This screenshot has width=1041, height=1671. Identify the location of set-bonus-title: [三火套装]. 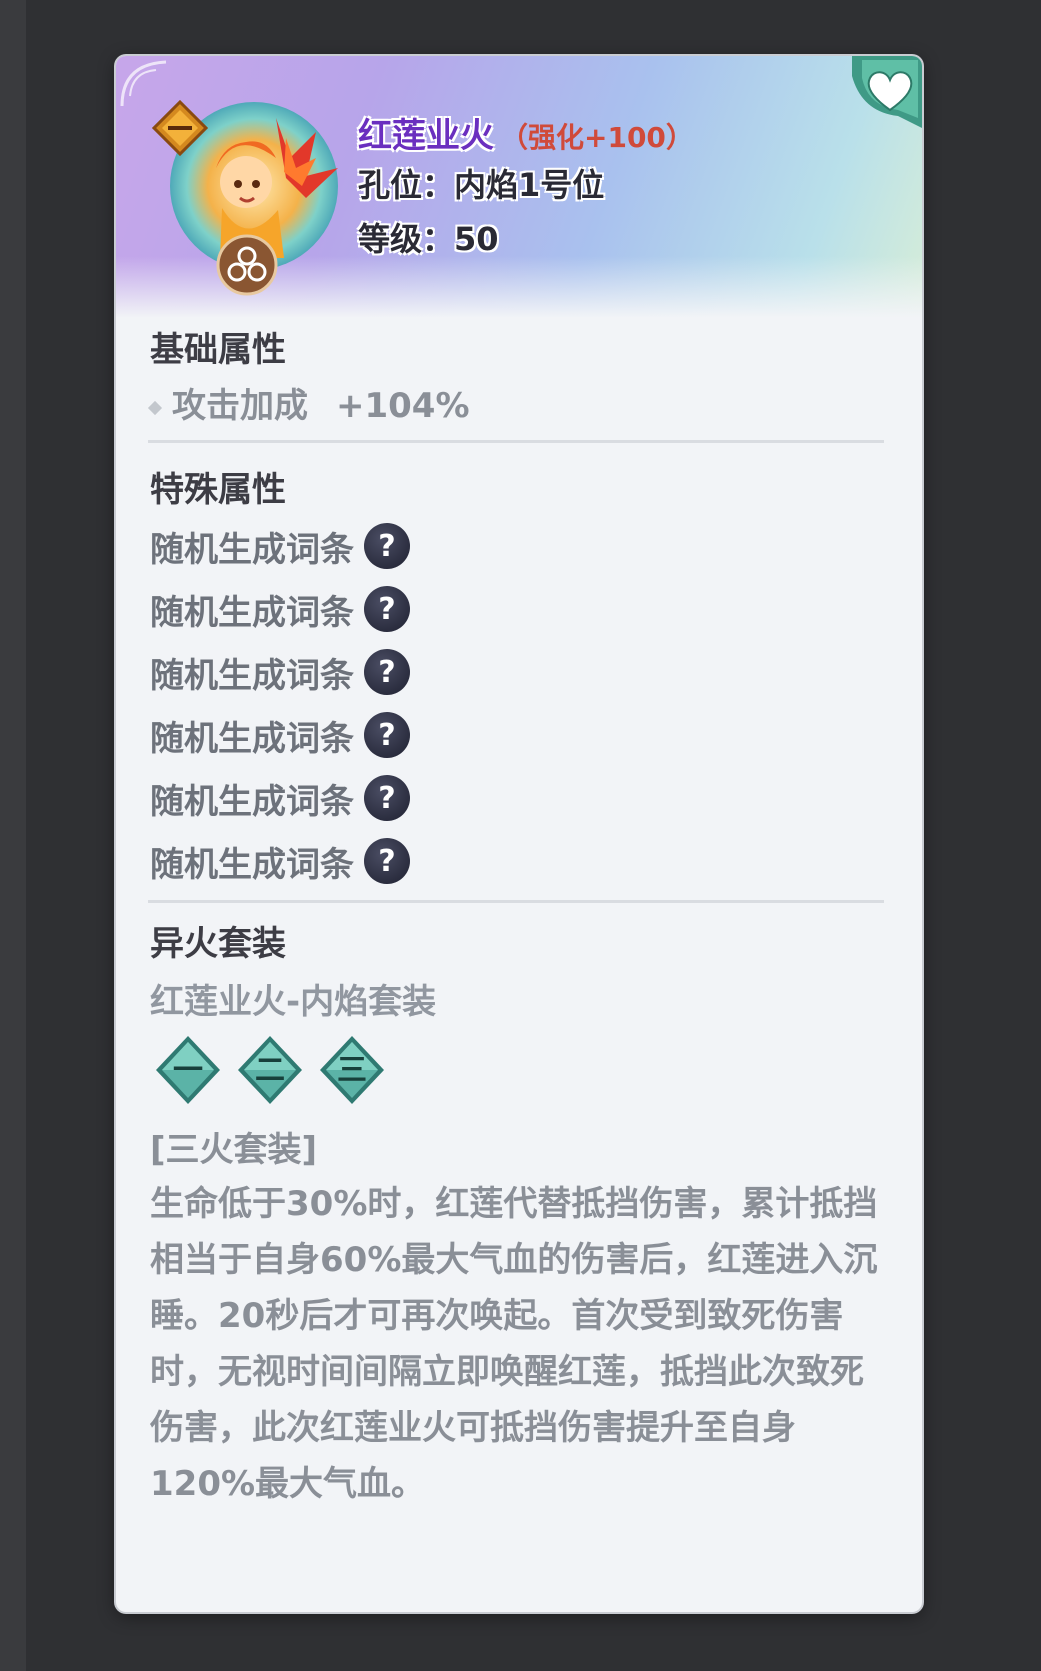
(234, 1150).